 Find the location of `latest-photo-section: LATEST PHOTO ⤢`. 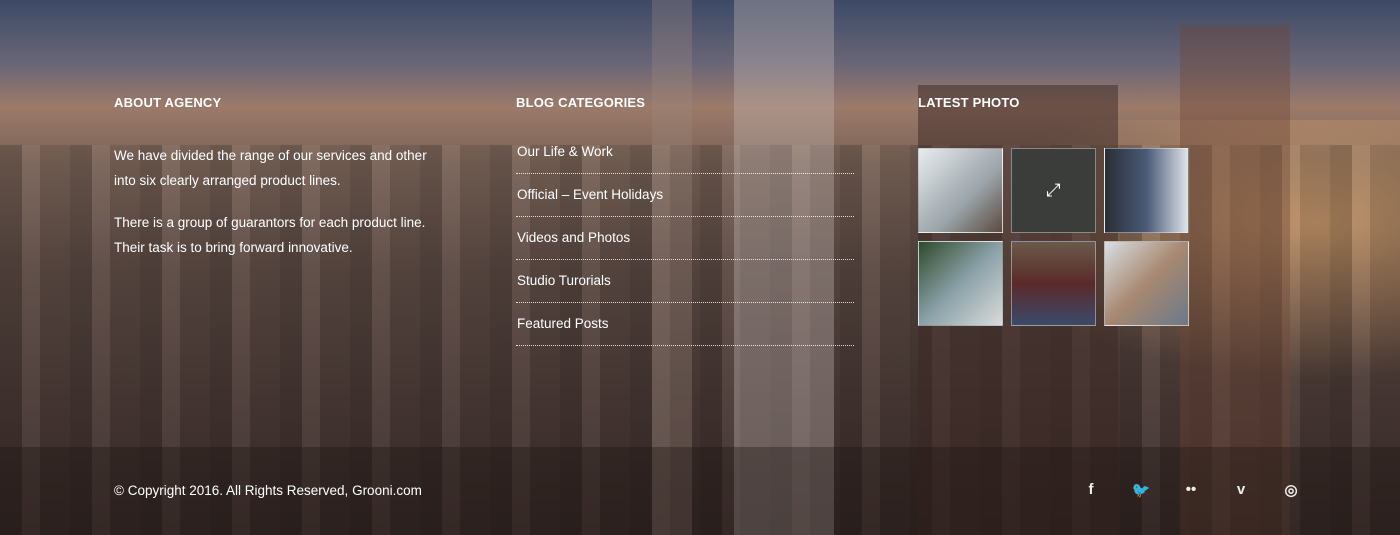

latest-photo-section: LATEST PHOTO ⤢ is located at coordinates (1053, 210).